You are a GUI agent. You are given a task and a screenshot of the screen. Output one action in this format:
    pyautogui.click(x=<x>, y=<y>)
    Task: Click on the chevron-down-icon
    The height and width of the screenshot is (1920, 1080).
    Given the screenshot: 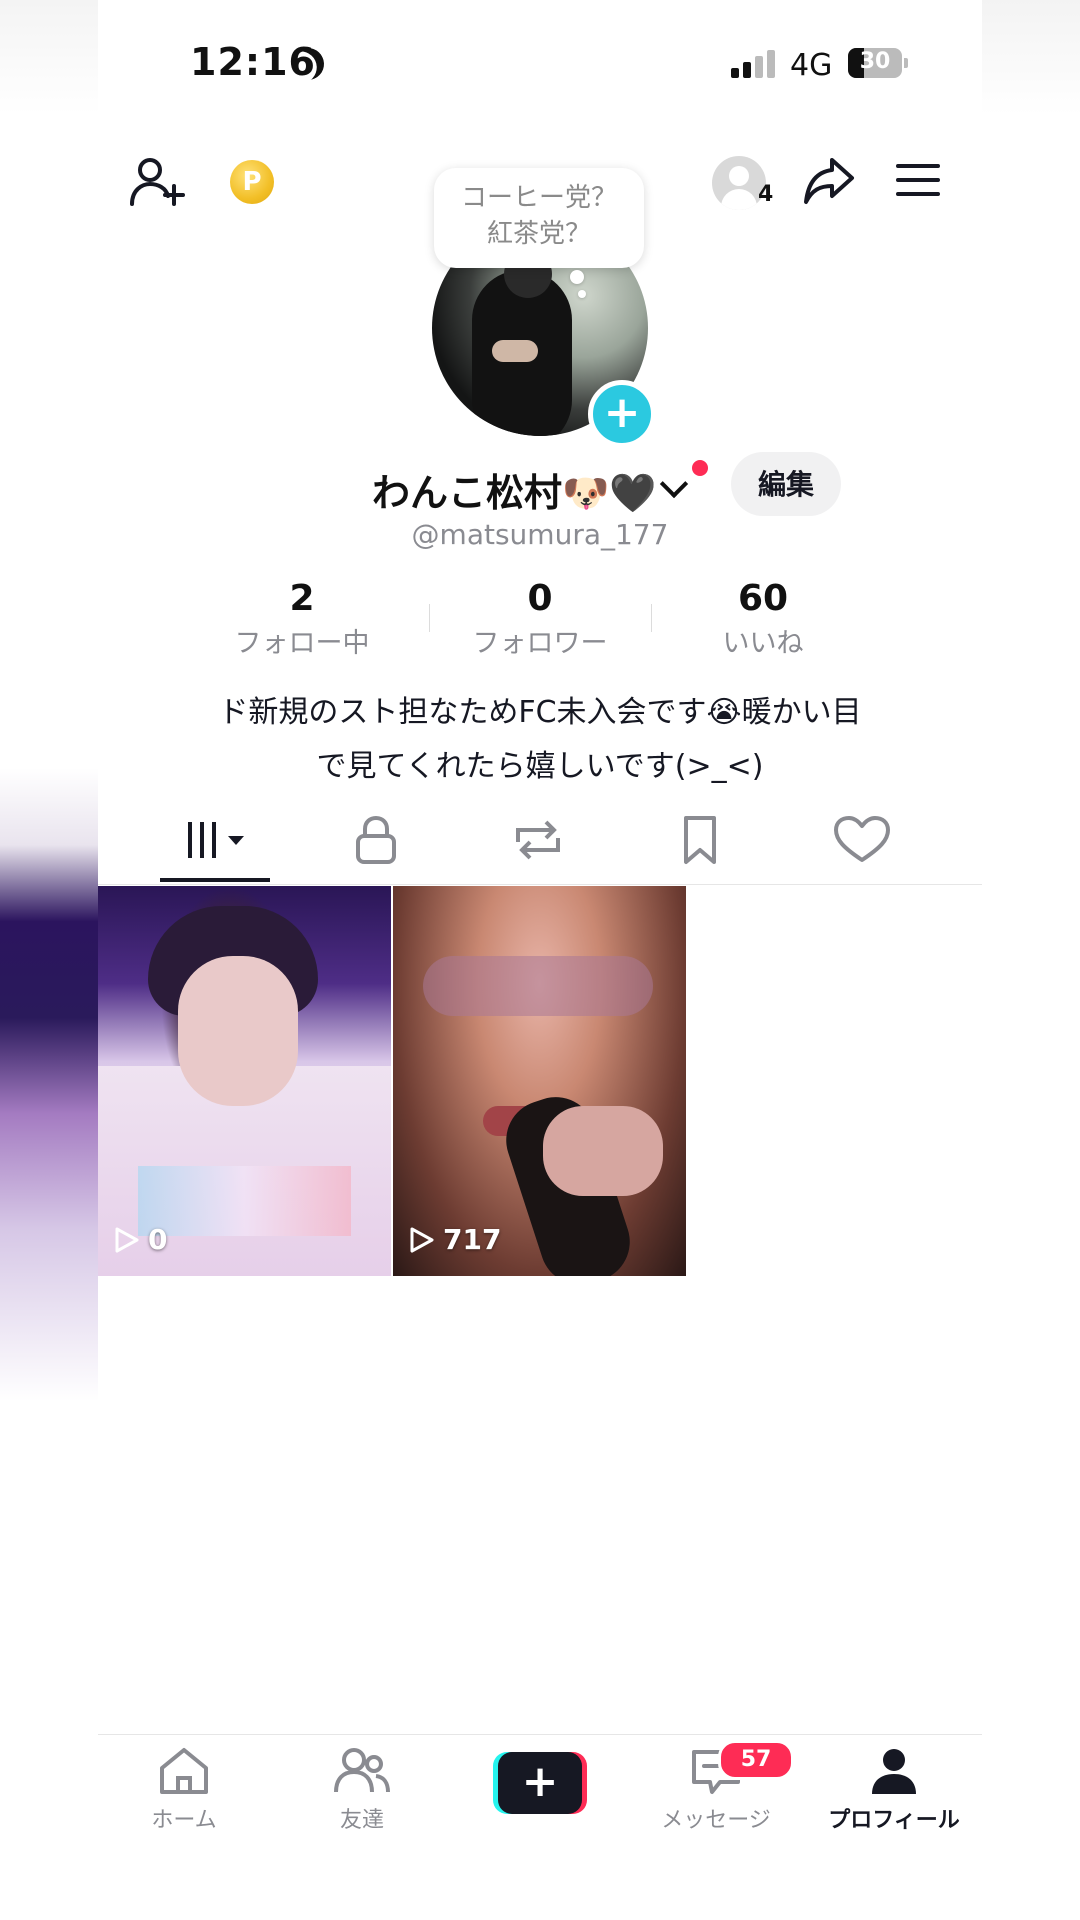 What is the action you would take?
    pyautogui.click(x=674, y=484)
    